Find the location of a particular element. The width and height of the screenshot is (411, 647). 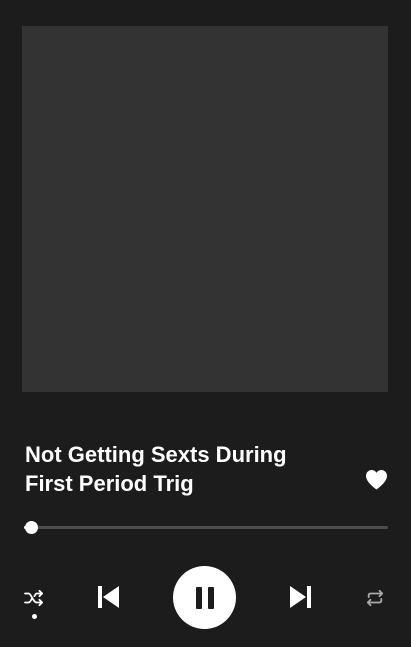

shuffle-active-indicator is located at coordinates (34, 616).